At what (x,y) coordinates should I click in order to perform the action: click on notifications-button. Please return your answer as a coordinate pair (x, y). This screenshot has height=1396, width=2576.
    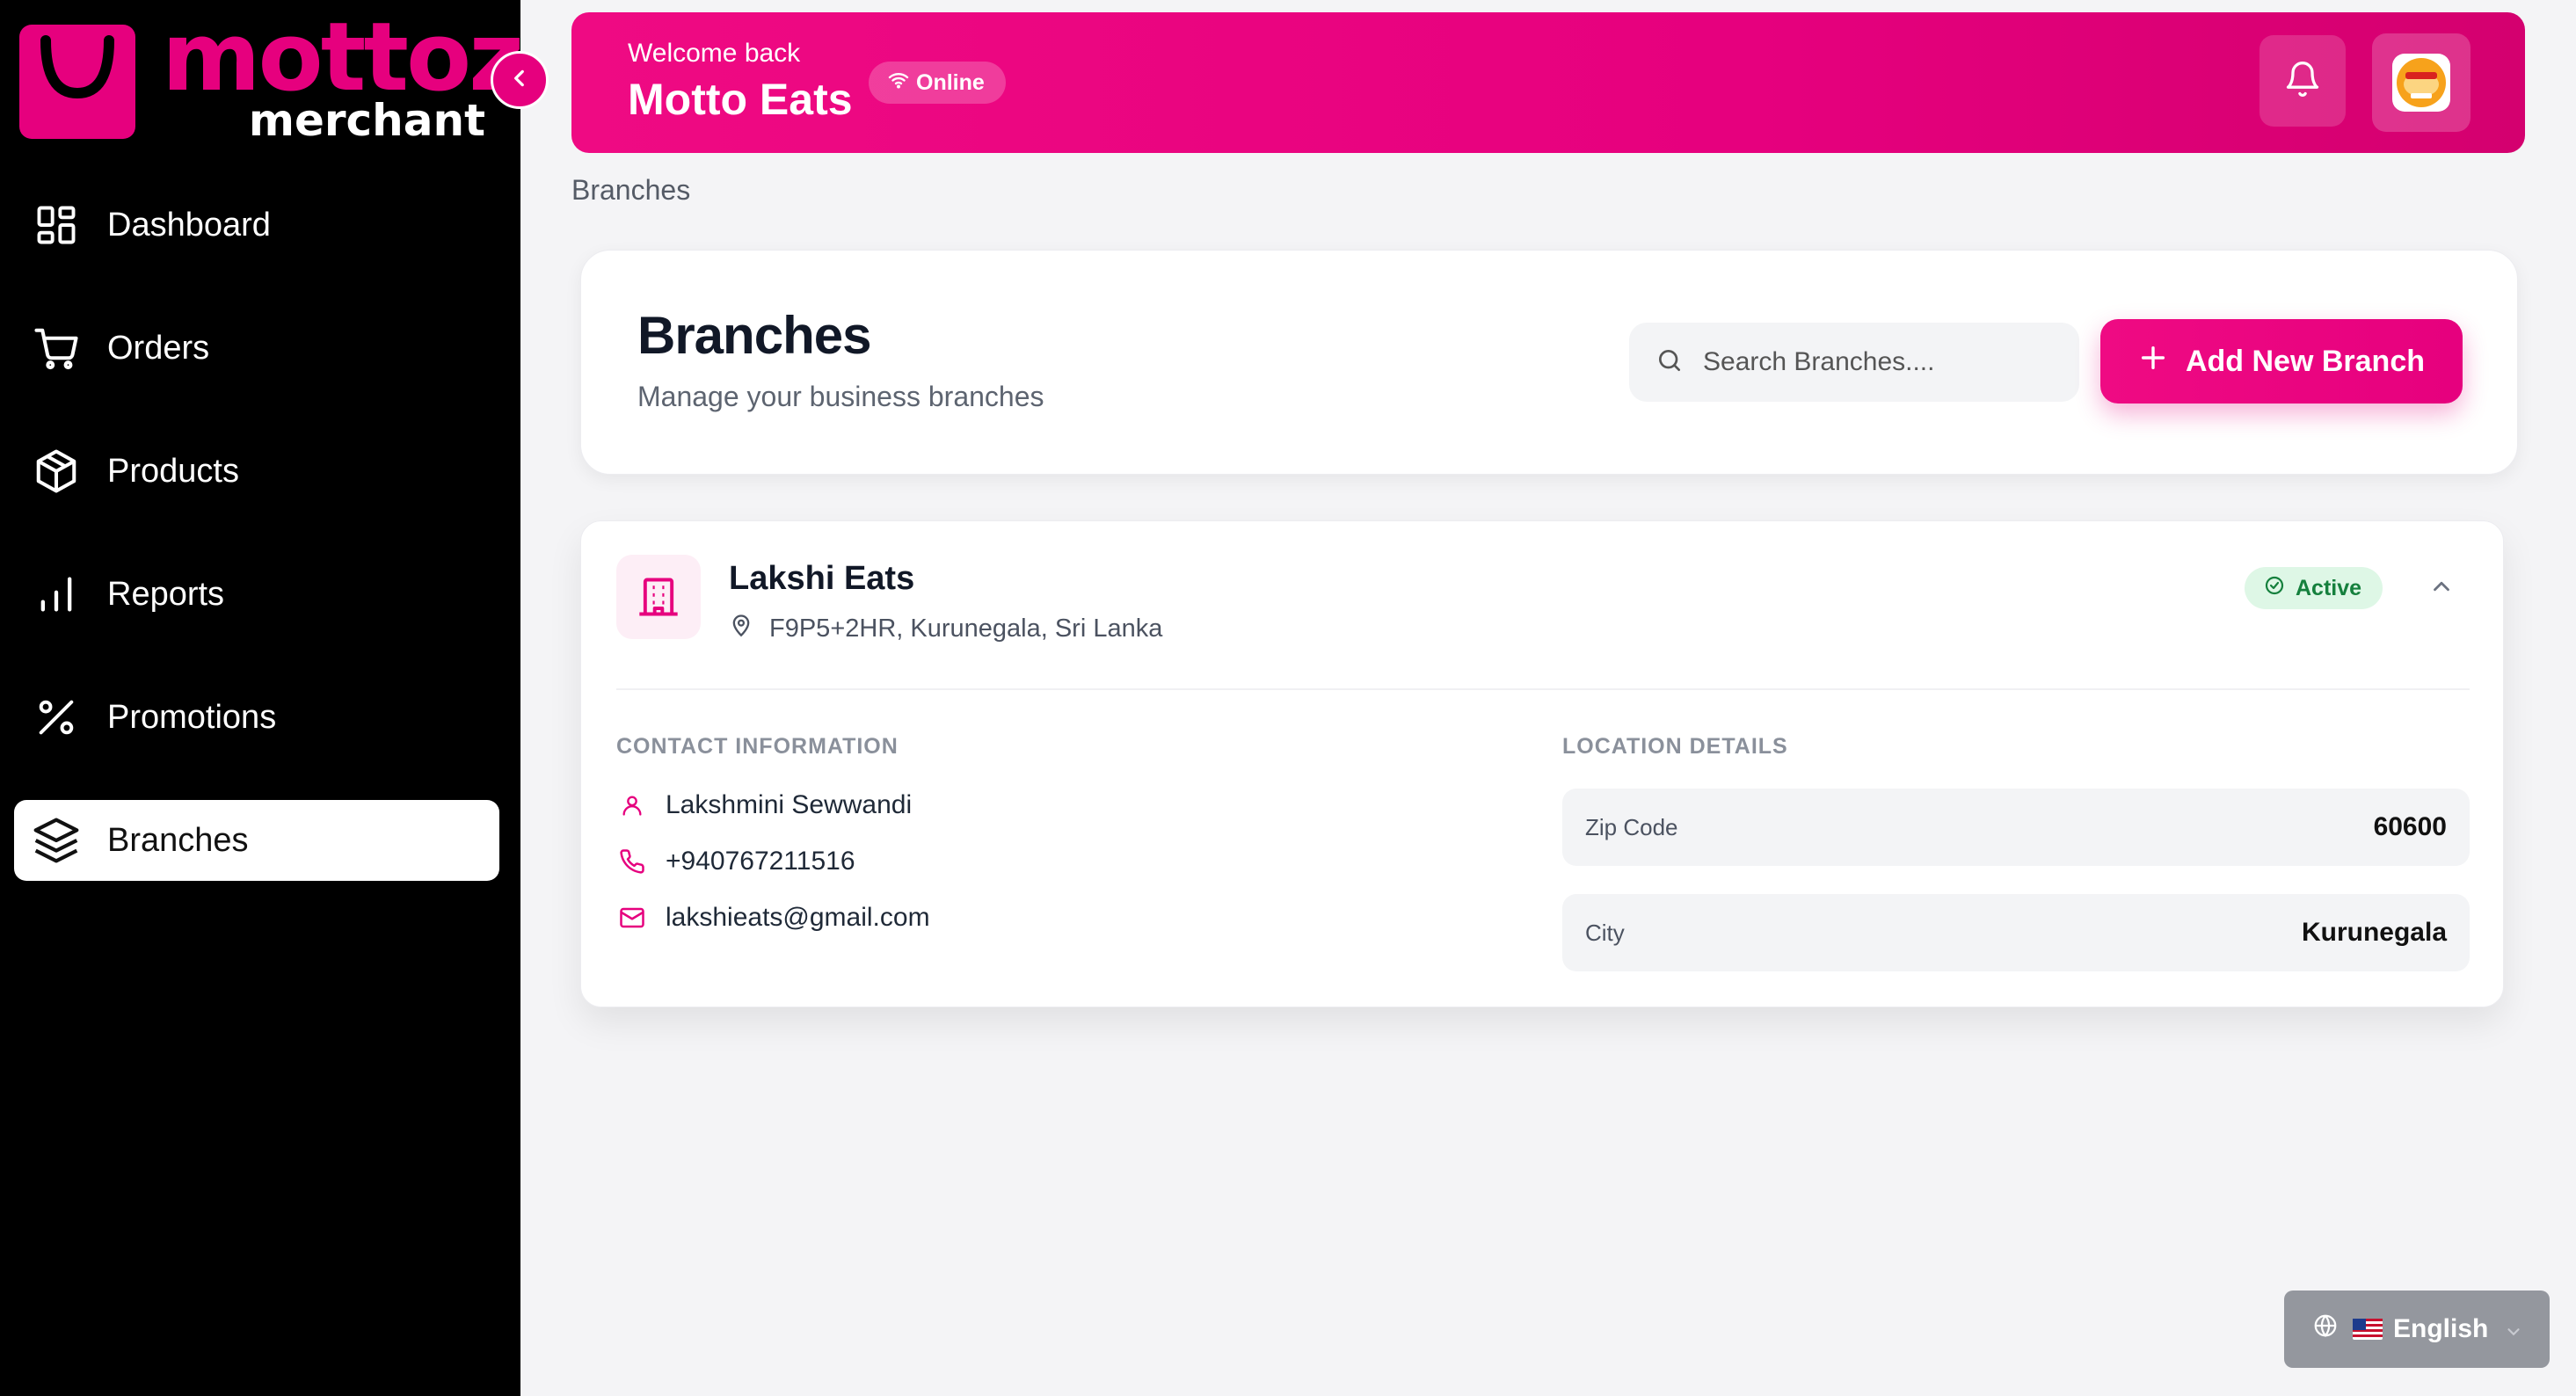
    Looking at the image, I should click on (2302, 81).